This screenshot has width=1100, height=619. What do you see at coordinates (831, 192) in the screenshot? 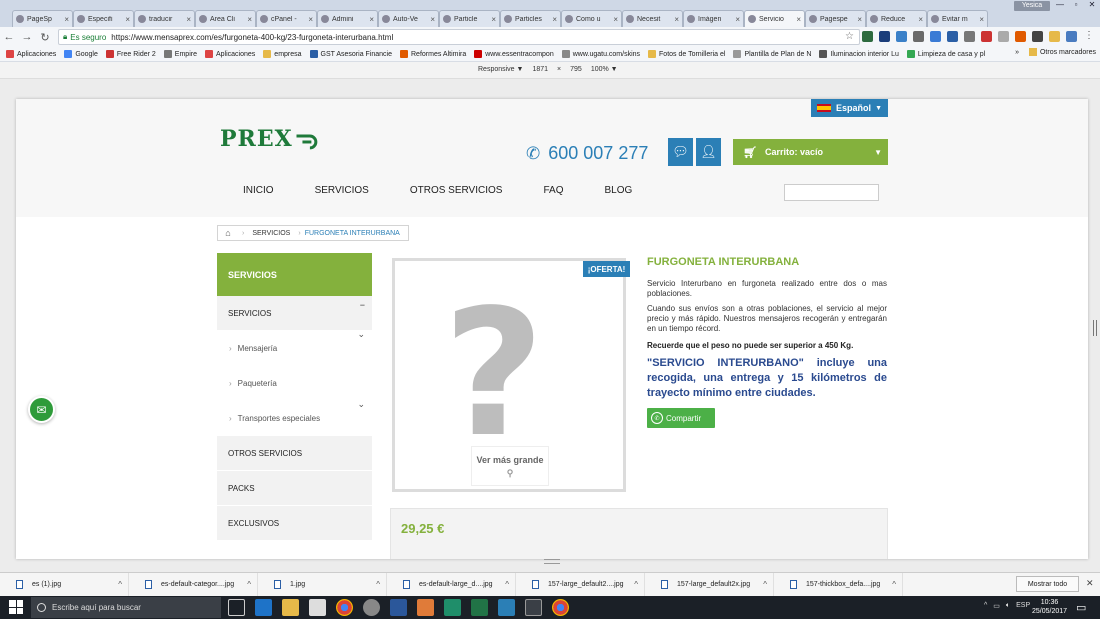
I see `site-search-input` at bounding box center [831, 192].